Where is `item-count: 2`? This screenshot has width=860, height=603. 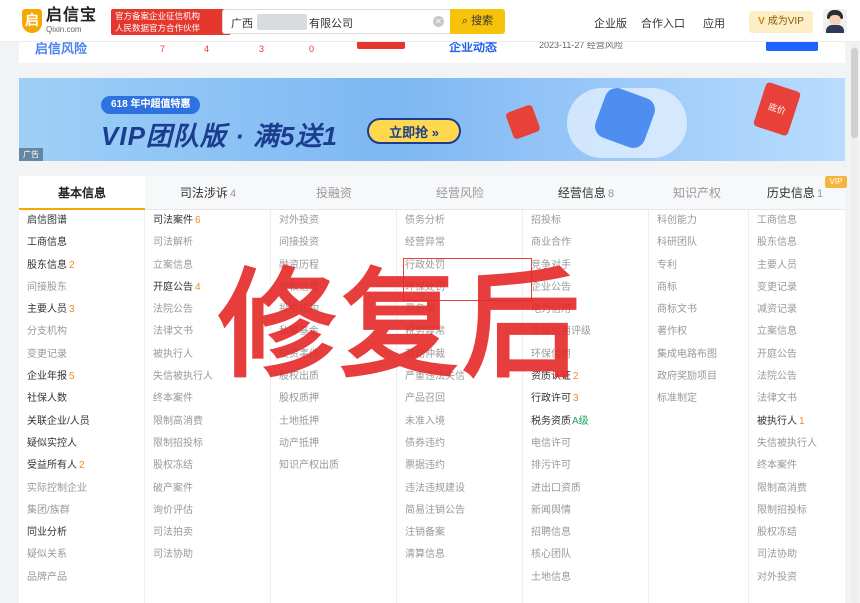 item-count: 2 is located at coordinates (82, 466).